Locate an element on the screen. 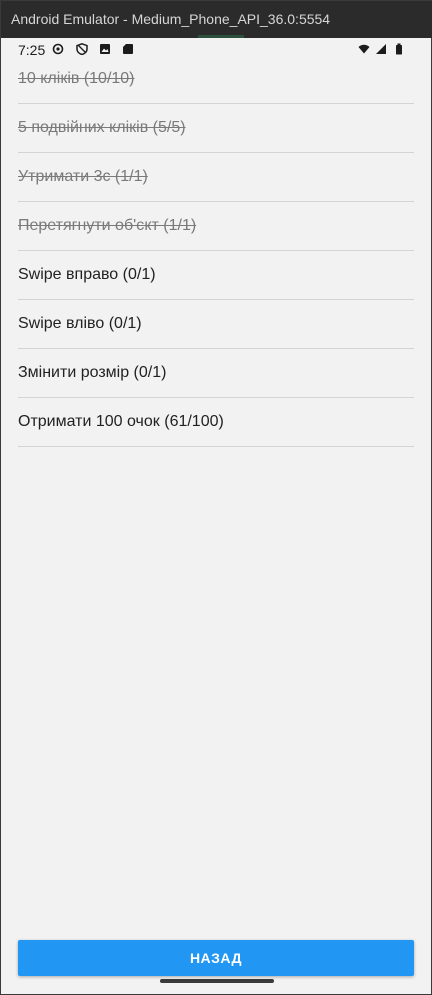  sd-card-icon is located at coordinates (128, 49).